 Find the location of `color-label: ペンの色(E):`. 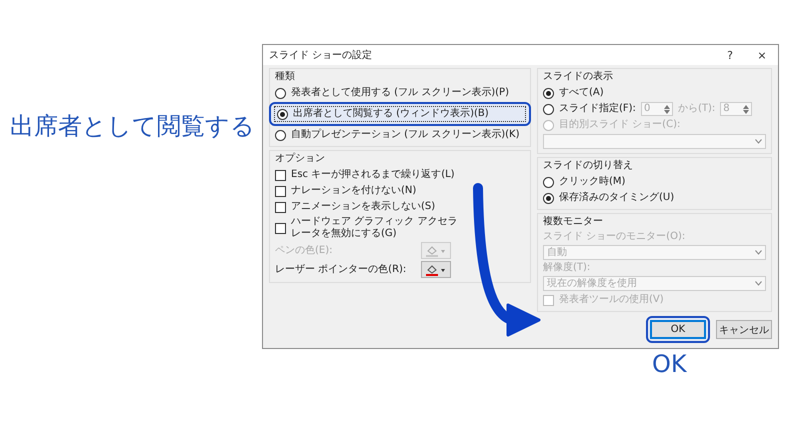

color-label: ペンの色(E): is located at coordinates (304, 250).